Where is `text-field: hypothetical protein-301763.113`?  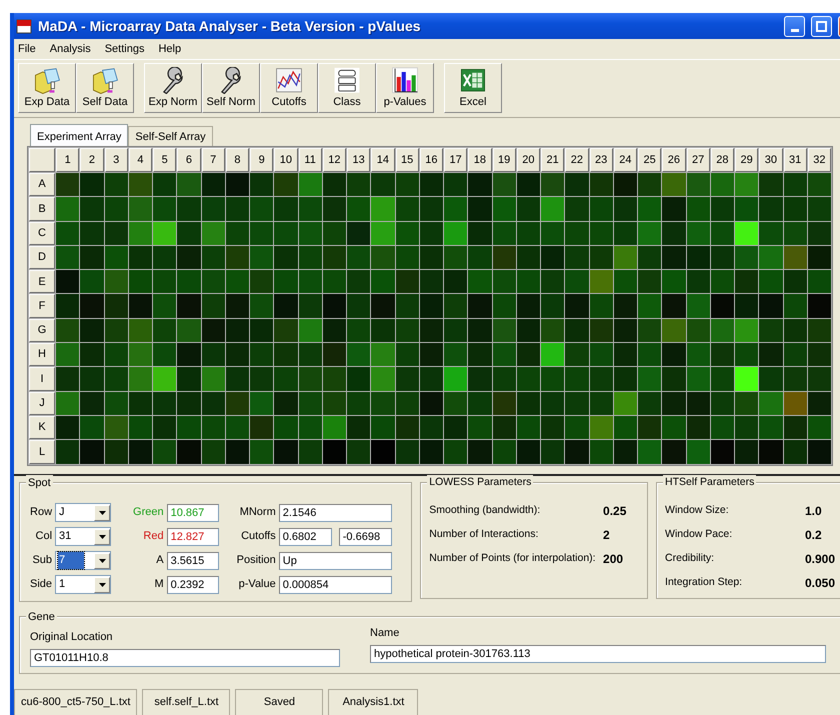 text-field: hypothetical protein-301763.113 is located at coordinates (598, 654).